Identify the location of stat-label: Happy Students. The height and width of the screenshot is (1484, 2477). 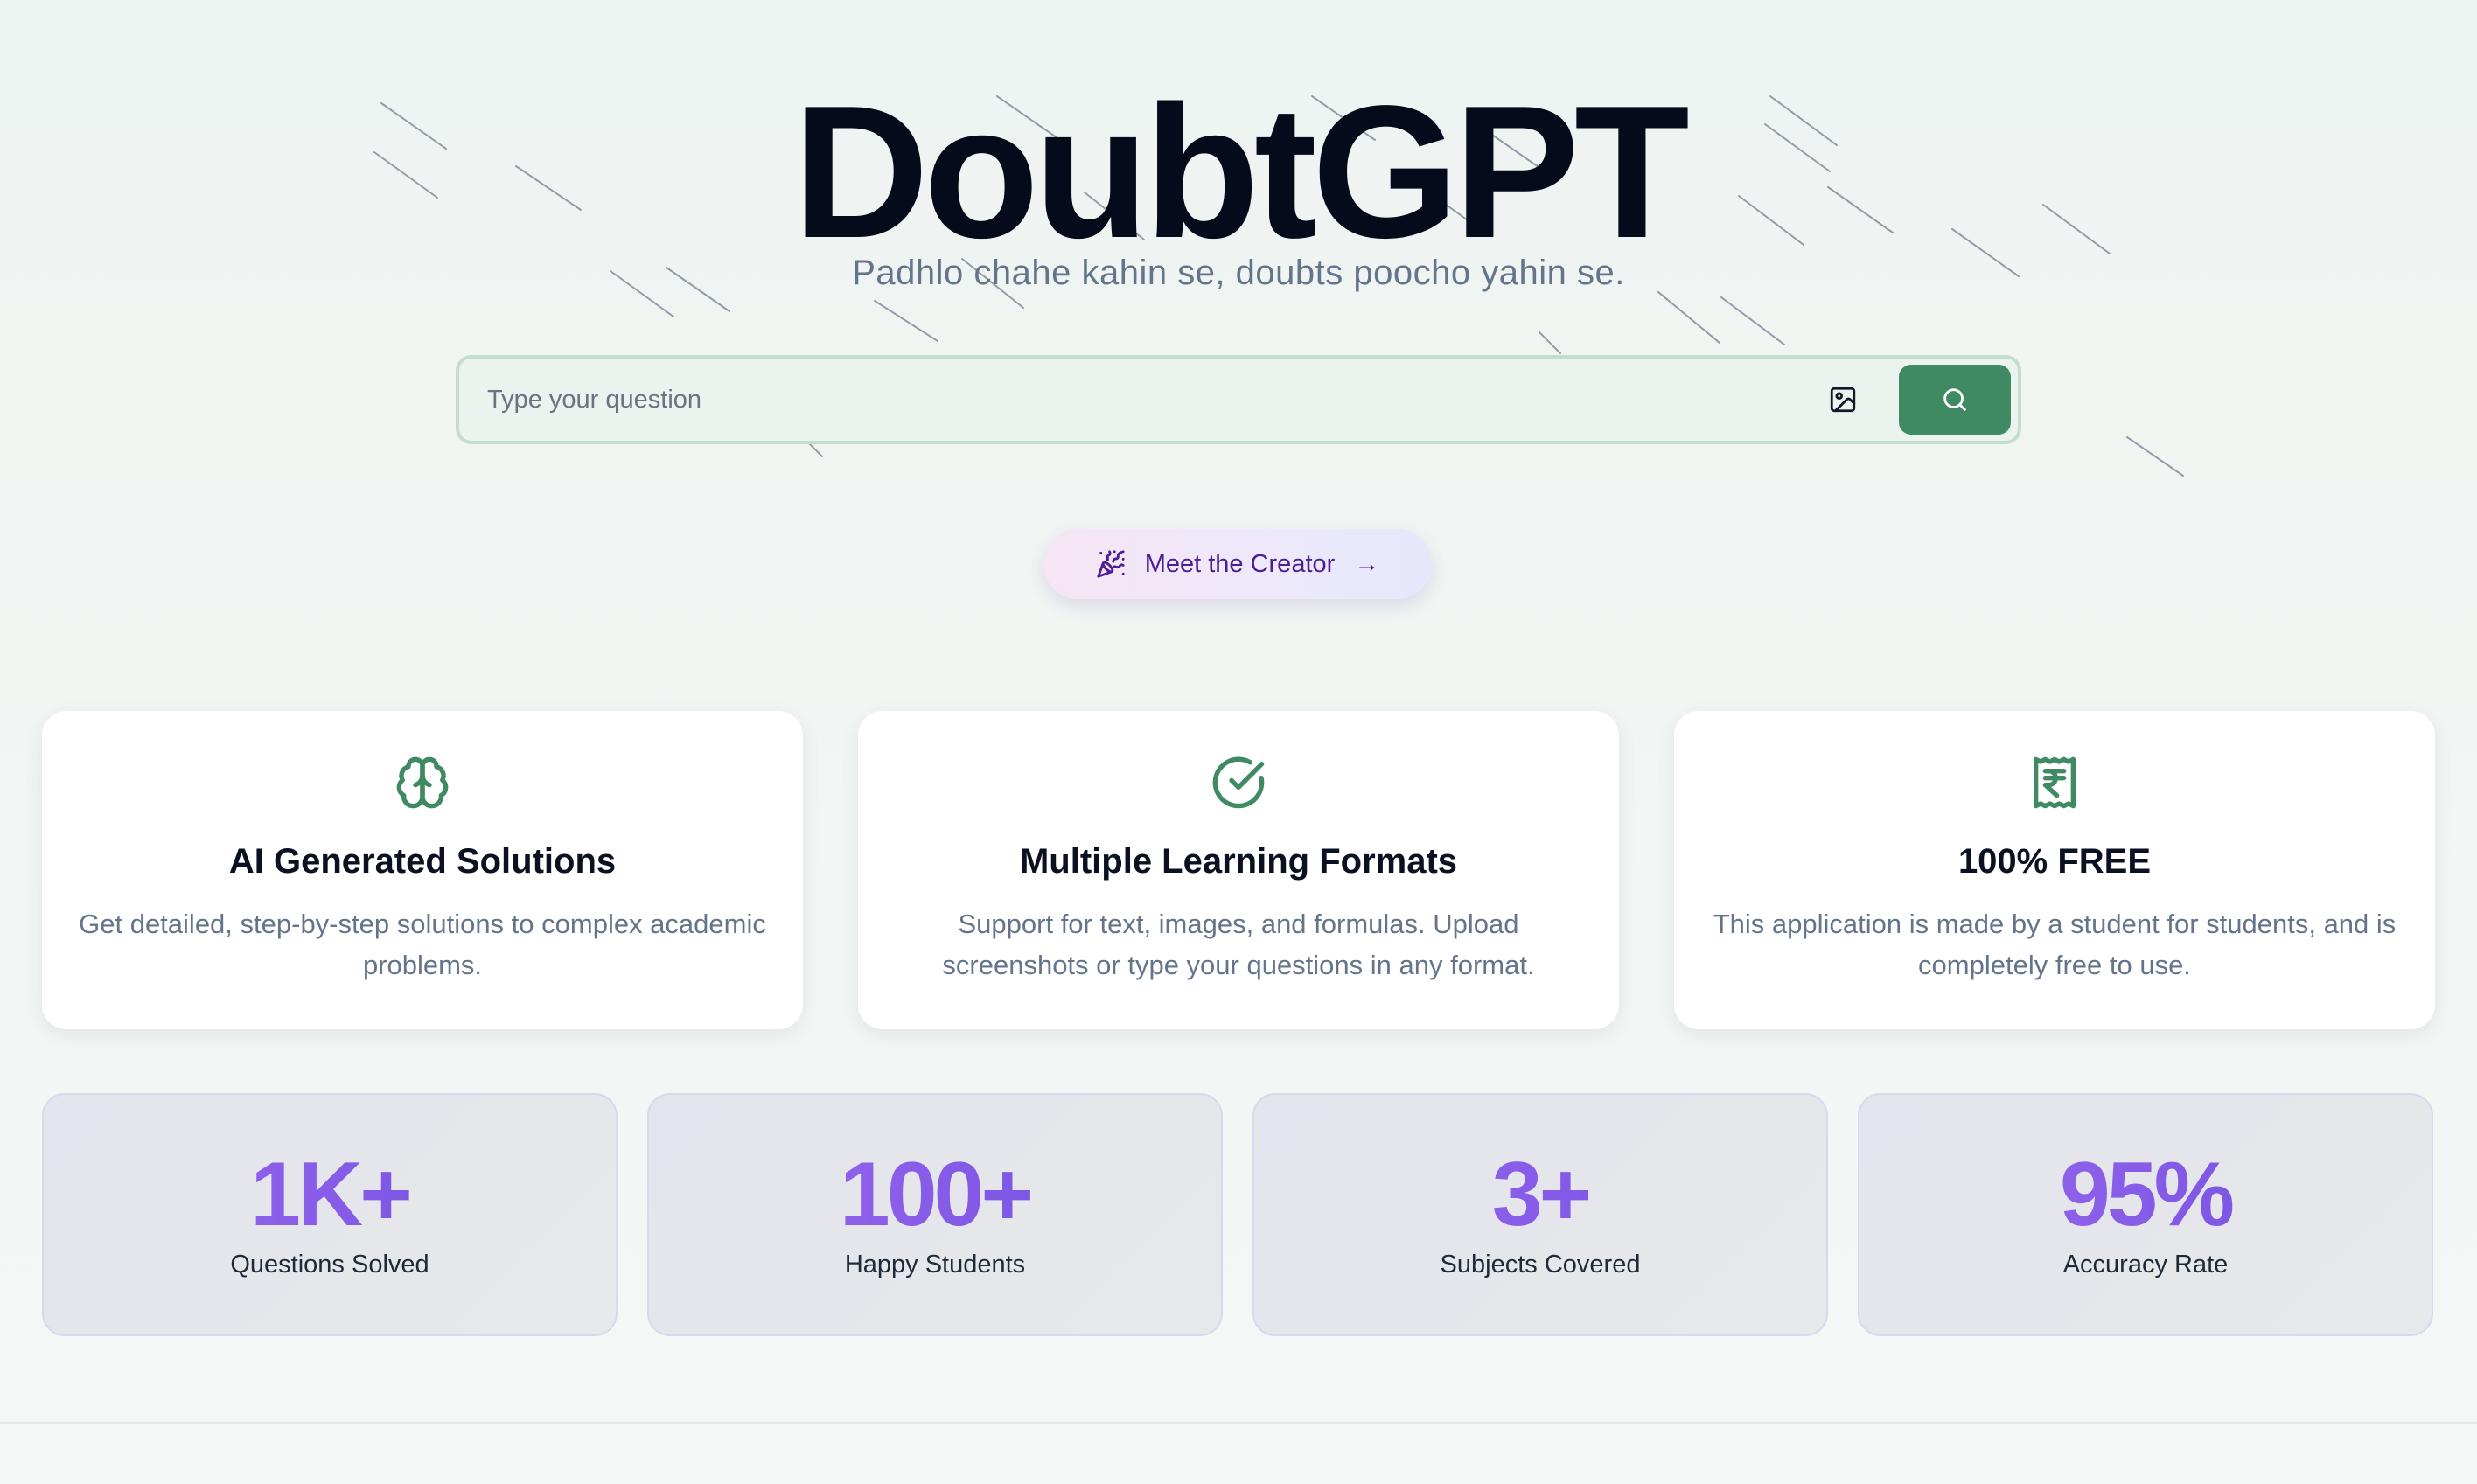
(935, 1264).